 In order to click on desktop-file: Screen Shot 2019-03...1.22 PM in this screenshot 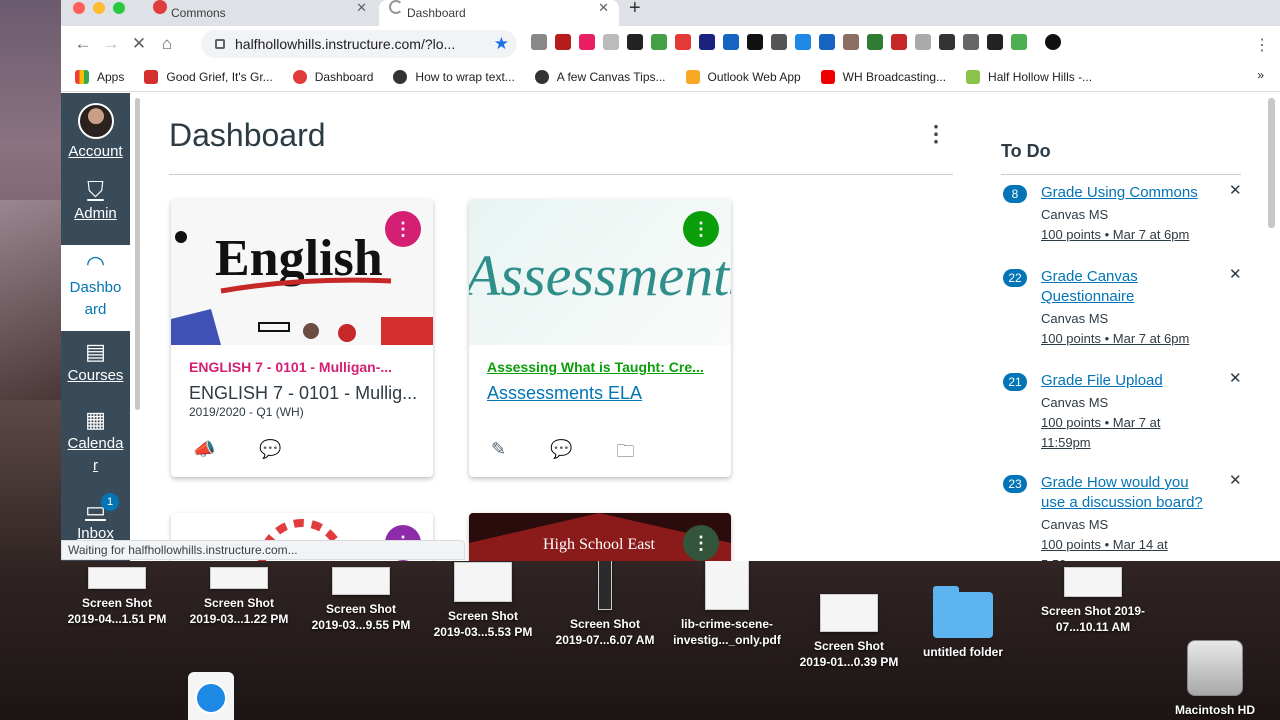, I will do `click(239, 597)`.